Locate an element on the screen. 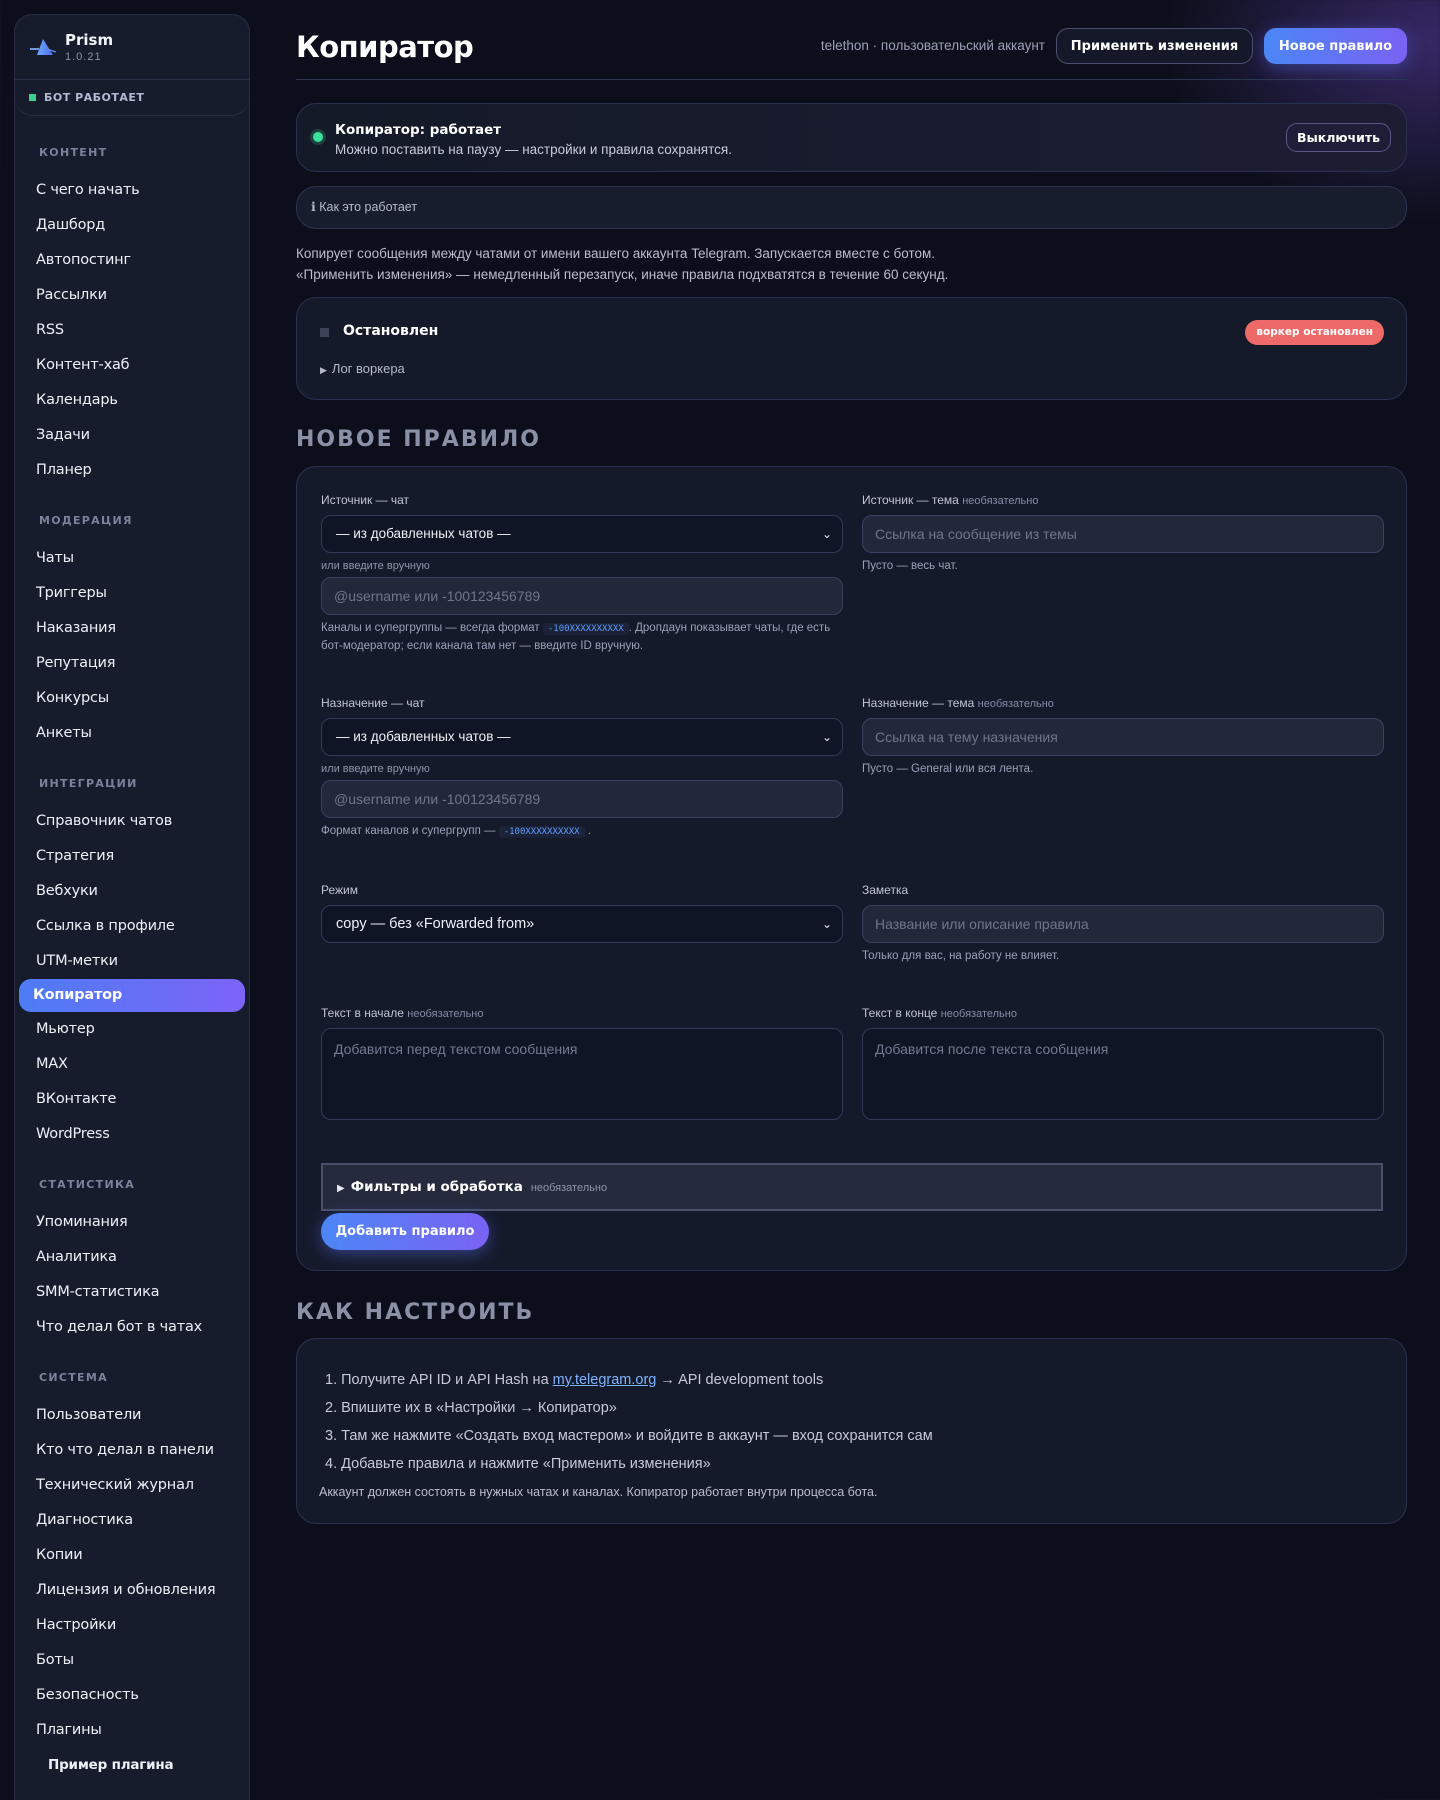 This screenshot has height=1800, width=1440. sidebar-item: Пользователи is located at coordinates (132, 1415).